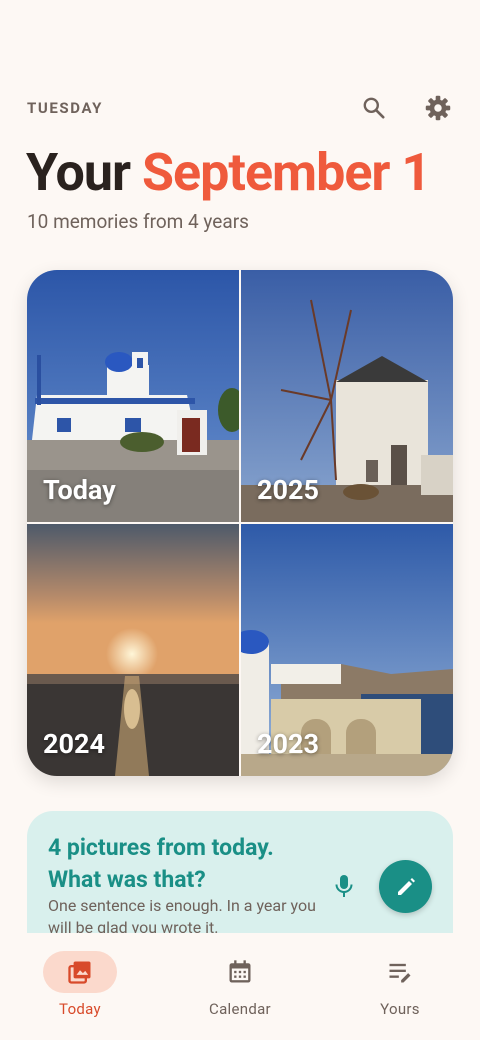  Describe the element at coordinates (138, 221) in the screenshot. I see `memories-summary: 10 memories from 4 years` at that location.